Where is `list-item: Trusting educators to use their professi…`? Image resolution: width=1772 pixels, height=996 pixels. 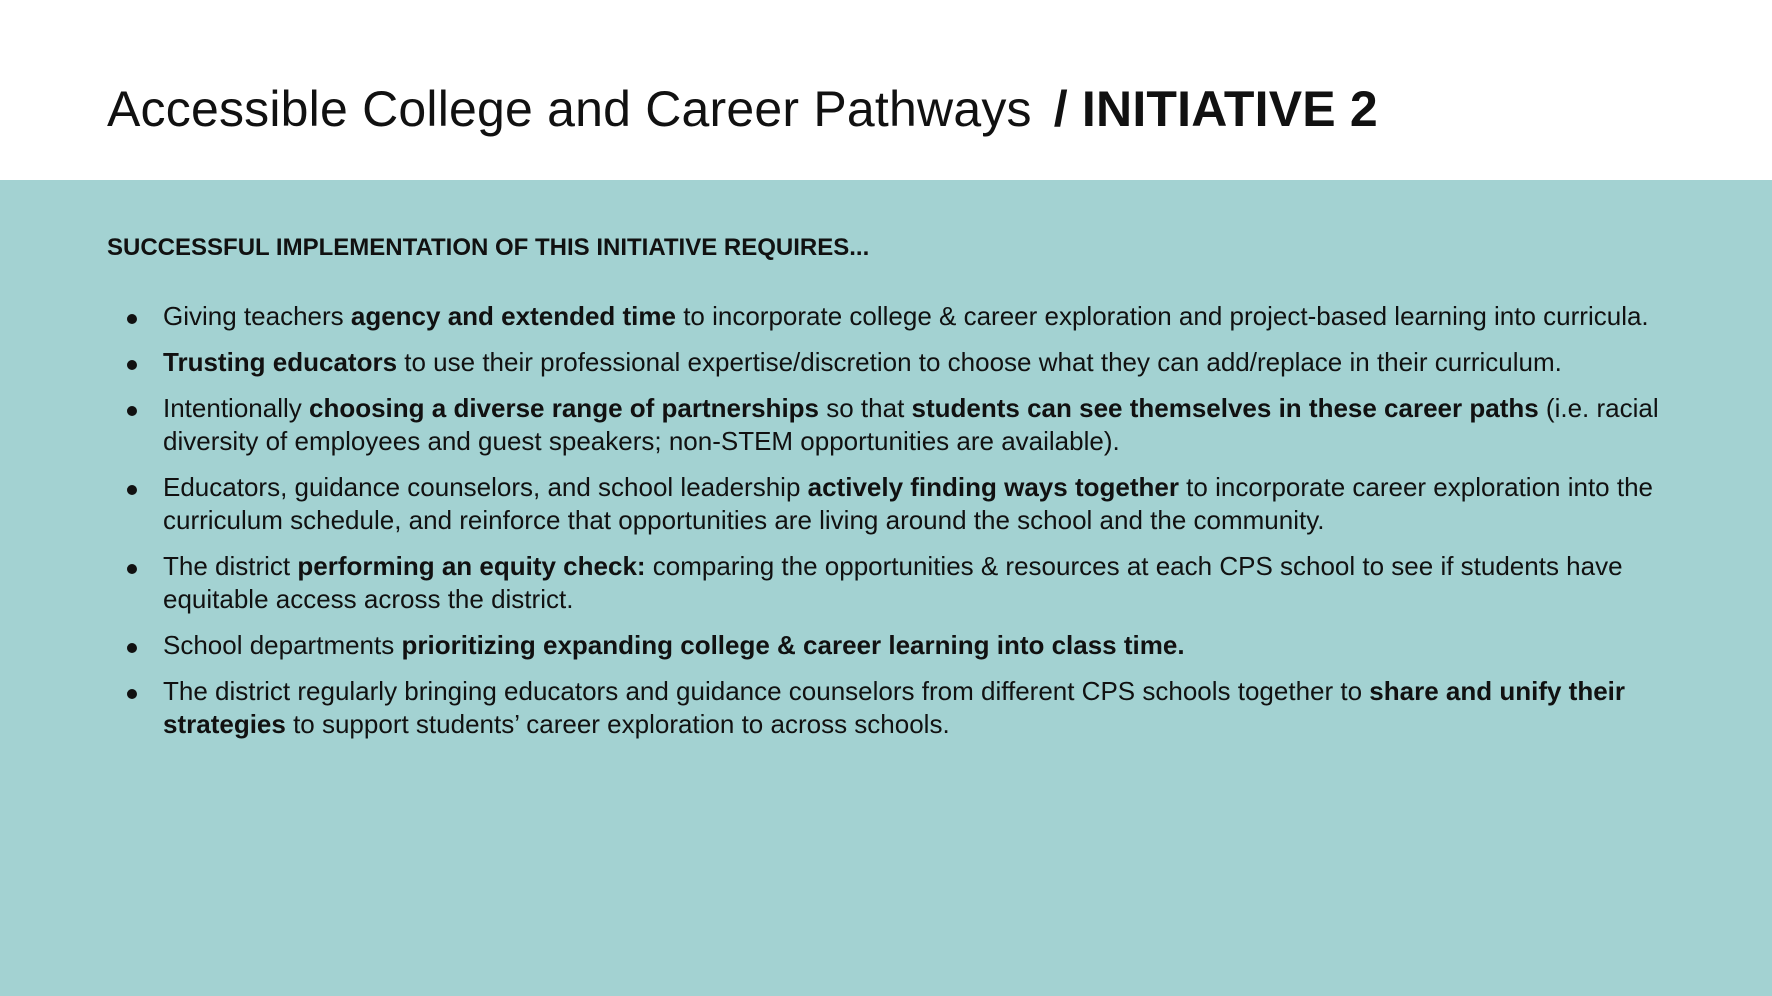 list-item: Trusting educators to use their professi… is located at coordinates (902, 362).